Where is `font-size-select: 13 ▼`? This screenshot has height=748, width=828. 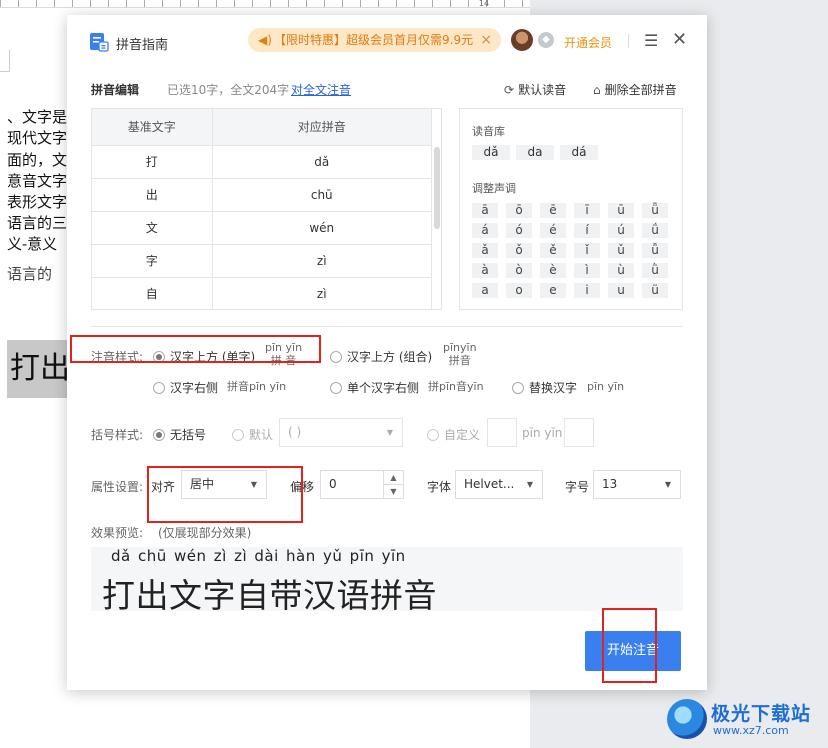 font-size-select: 13 ▼ is located at coordinates (637, 484).